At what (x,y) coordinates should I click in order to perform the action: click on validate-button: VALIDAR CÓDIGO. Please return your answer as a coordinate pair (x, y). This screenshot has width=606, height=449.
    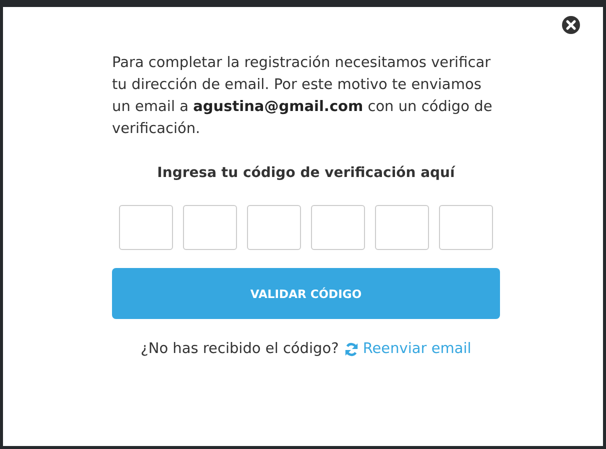
    Looking at the image, I should click on (306, 293).